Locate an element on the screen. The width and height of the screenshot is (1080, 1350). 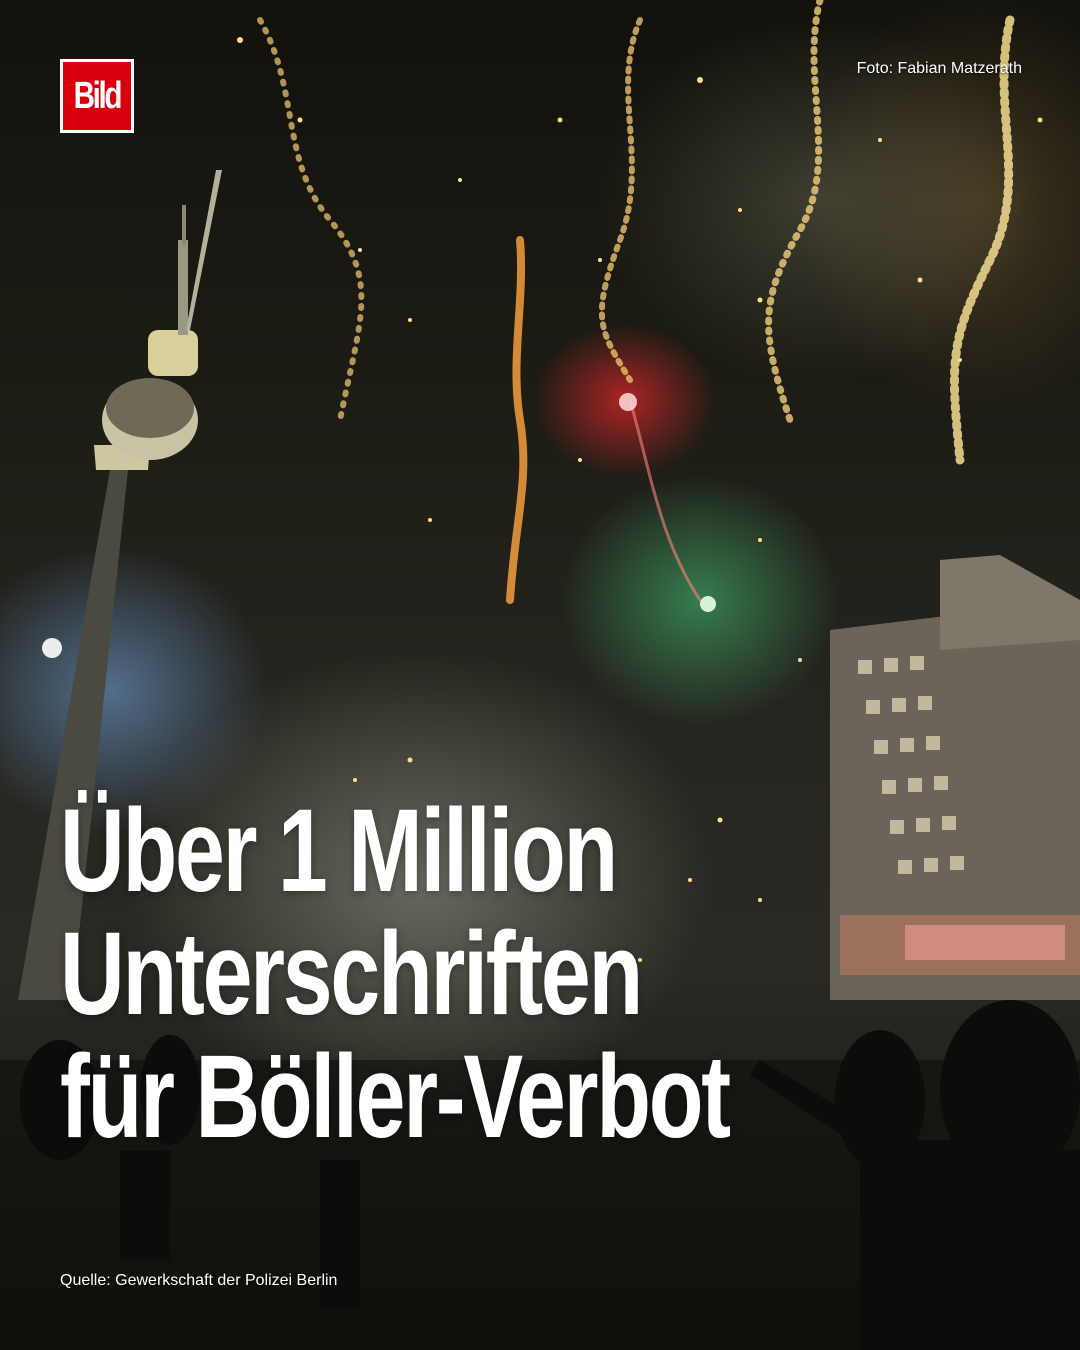
bild-logo: Bild is located at coordinates (97, 96).